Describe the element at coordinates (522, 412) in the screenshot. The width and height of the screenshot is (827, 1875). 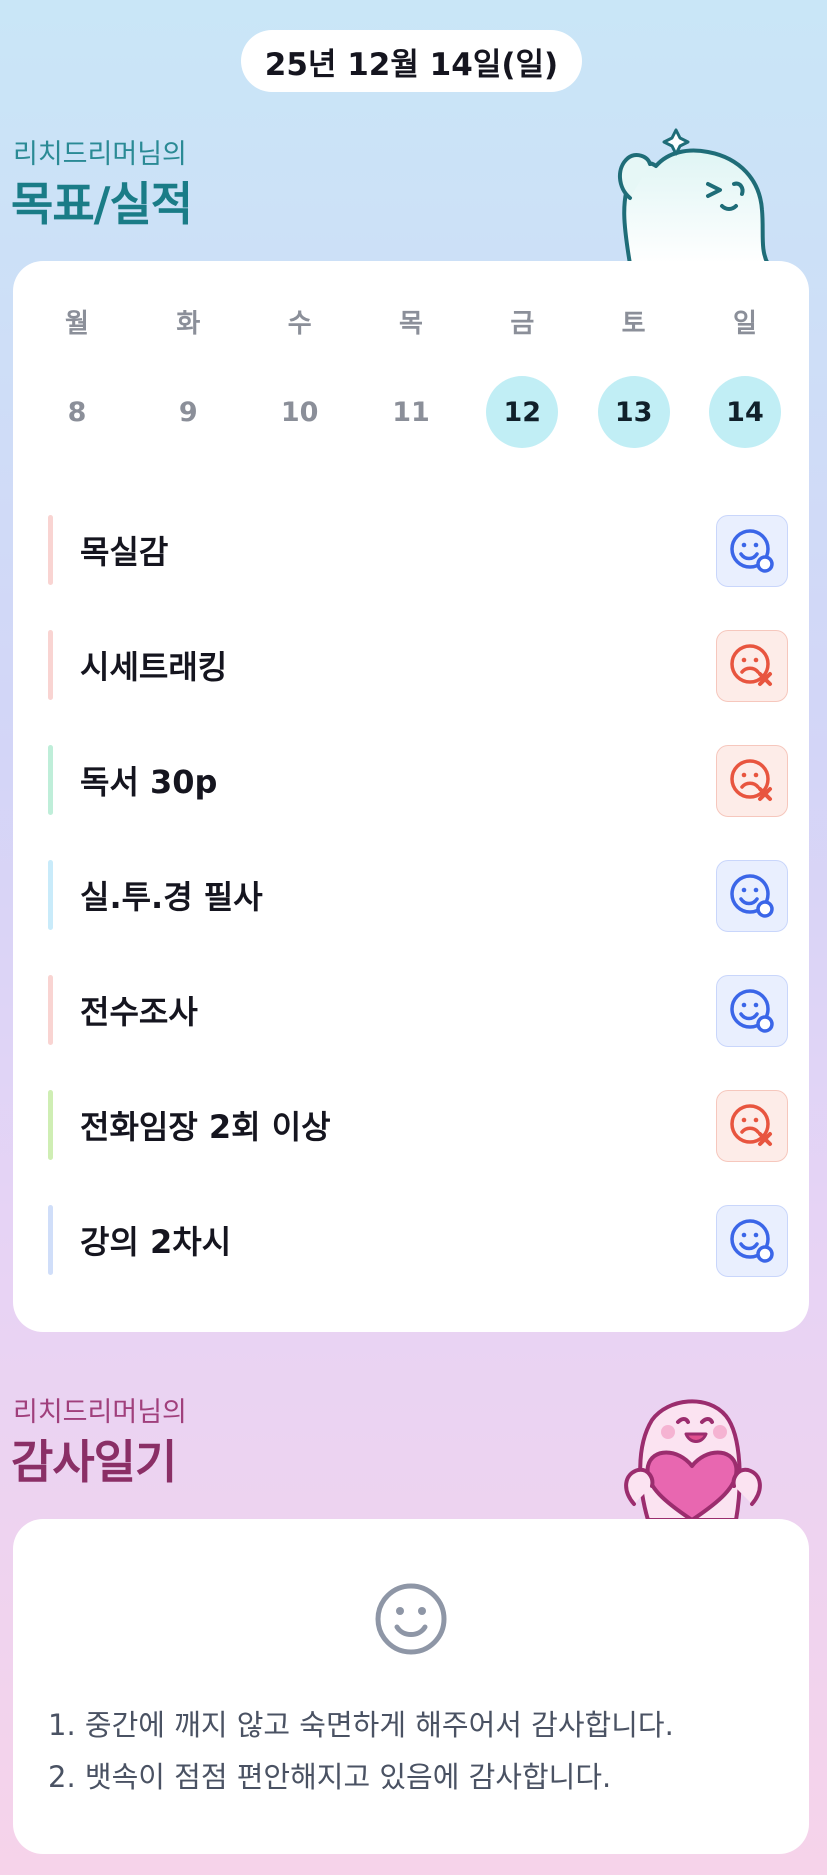
I see `date-12: 12` at that location.